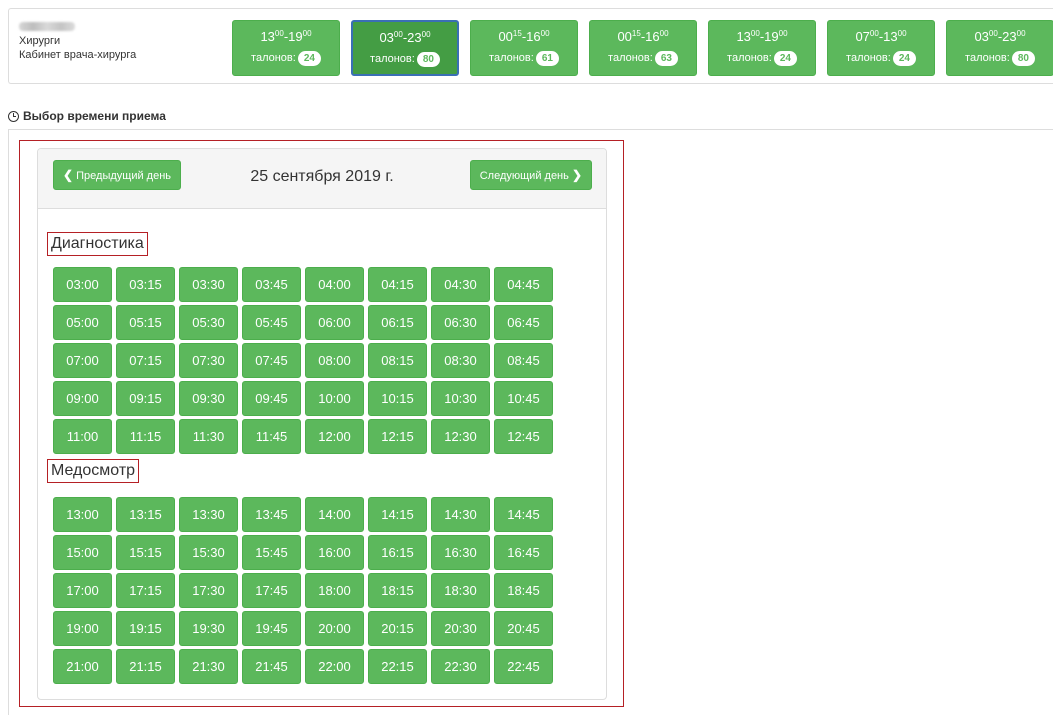 Image resolution: width=1053 pixels, height=715 pixels. What do you see at coordinates (397, 514) in the screenshot?
I see `time-slot-button: 14:15` at bounding box center [397, 514].